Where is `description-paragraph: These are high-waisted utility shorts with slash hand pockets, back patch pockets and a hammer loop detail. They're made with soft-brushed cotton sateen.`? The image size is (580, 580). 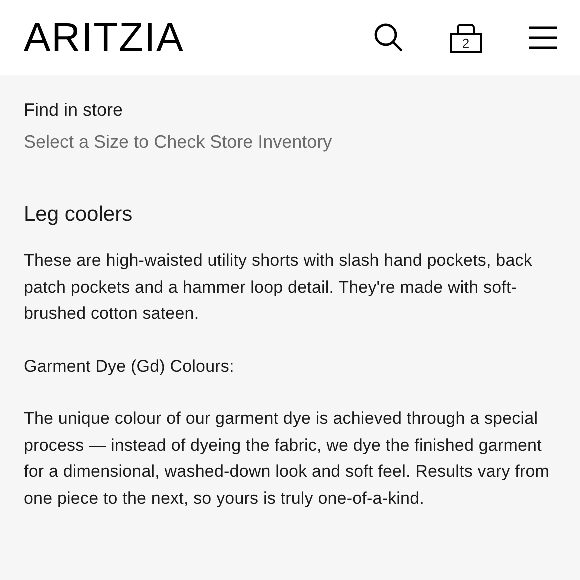 description-paragraph: These are high-waisted utility shorts with slash hand pockets, back patch pockets and a hammer loop detail. They're made with soft-brushed cotton sateen. is located at coordinates (279, 287).